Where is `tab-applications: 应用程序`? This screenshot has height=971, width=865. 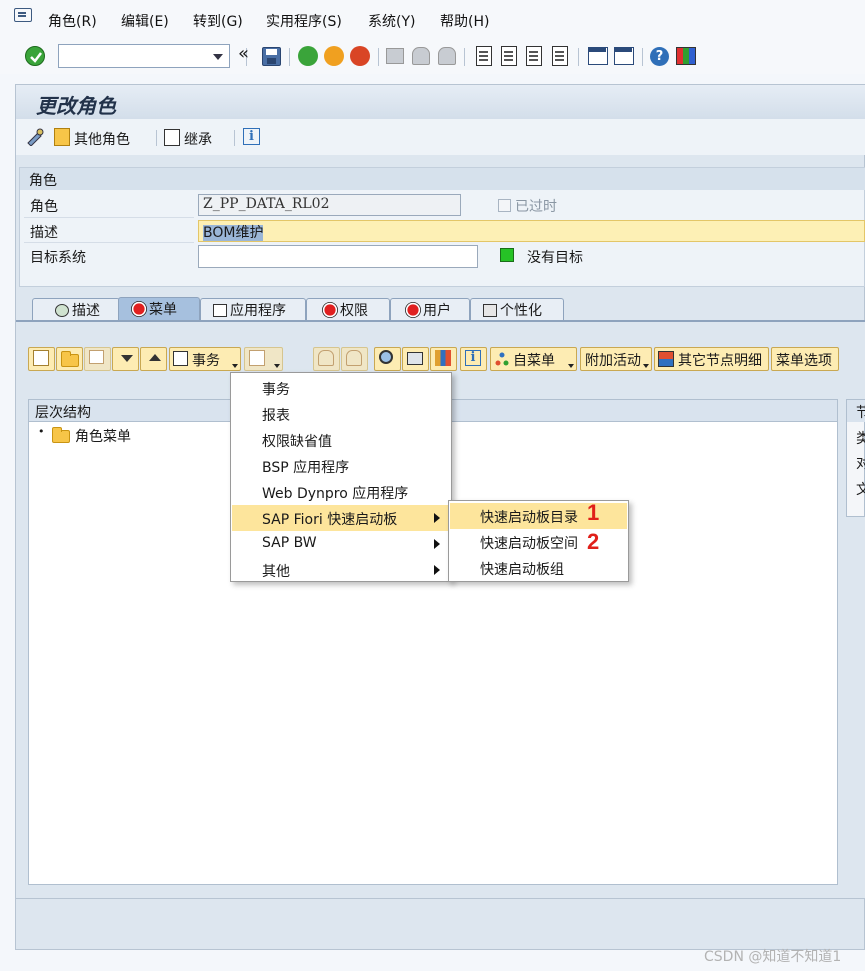 tab-applications: 应用程序 is located at coordinates (253, 309).